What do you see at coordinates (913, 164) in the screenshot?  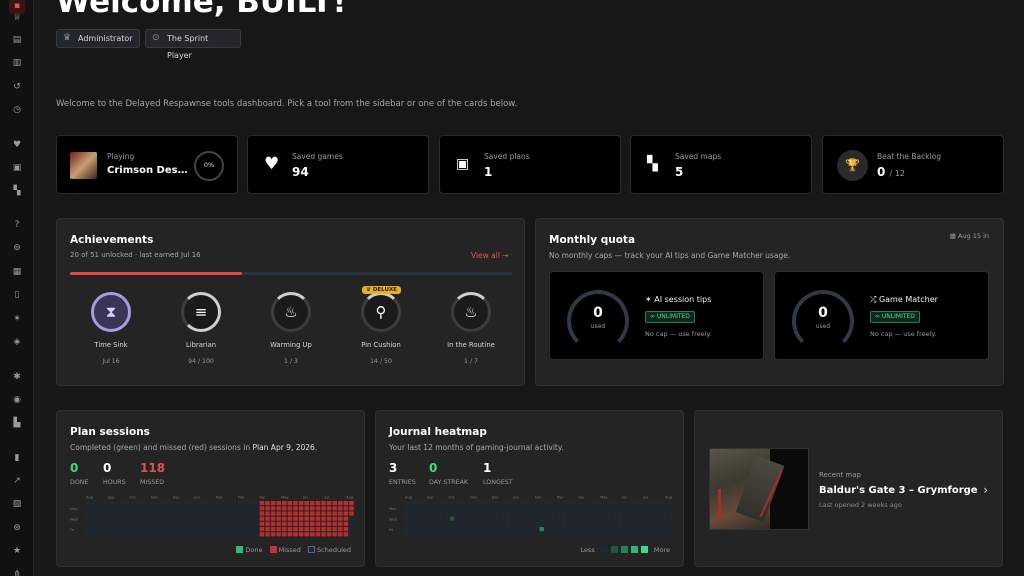 I see `card-backlog: 🏆 Beat the Backlog 0 / 12` at bounding box center [913, 164].